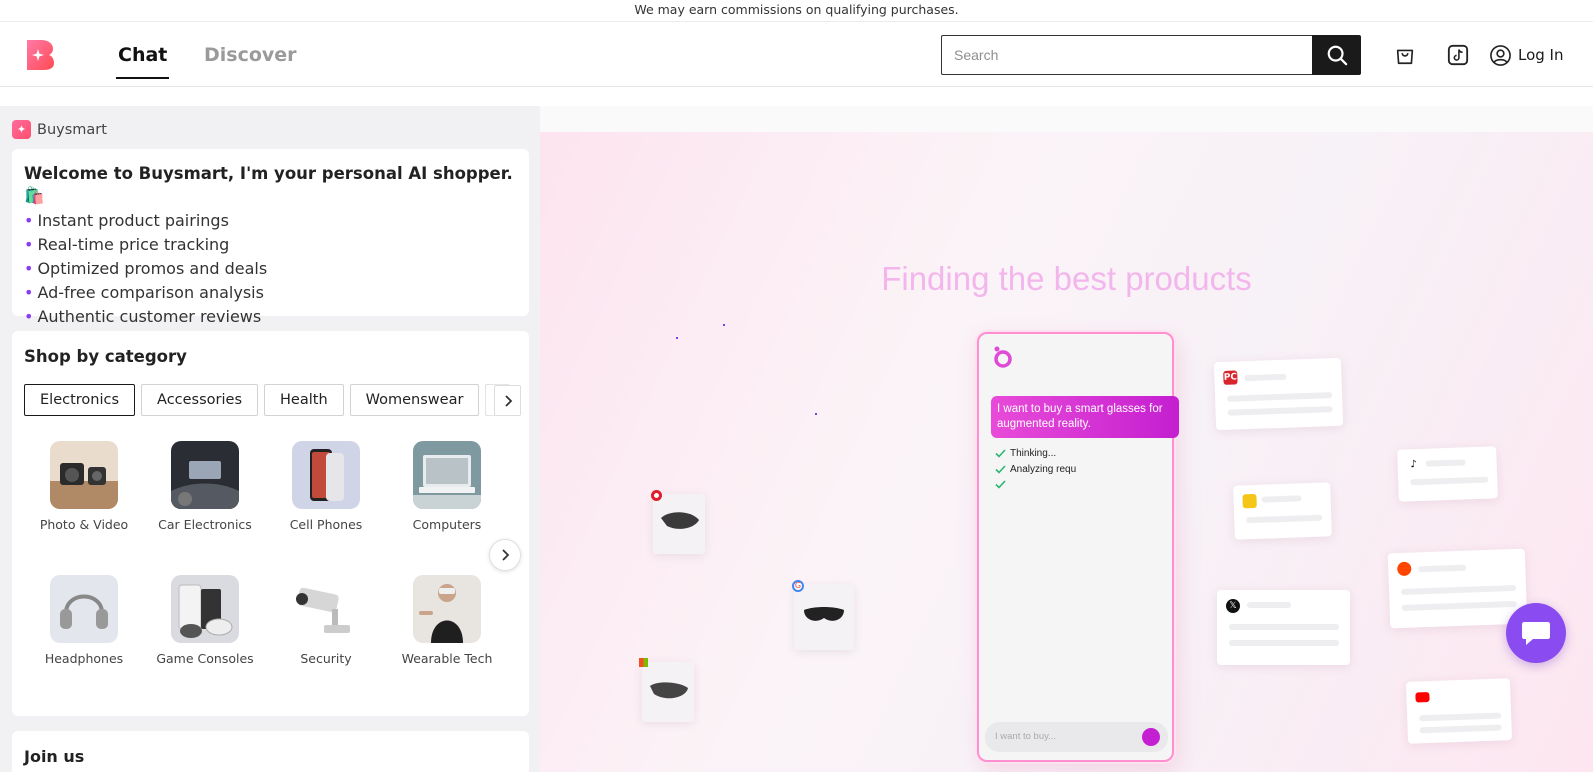  Describe the element at coordinates (447, 658) in the screenshot. I see `category-label: Wearable Tech` at that location.